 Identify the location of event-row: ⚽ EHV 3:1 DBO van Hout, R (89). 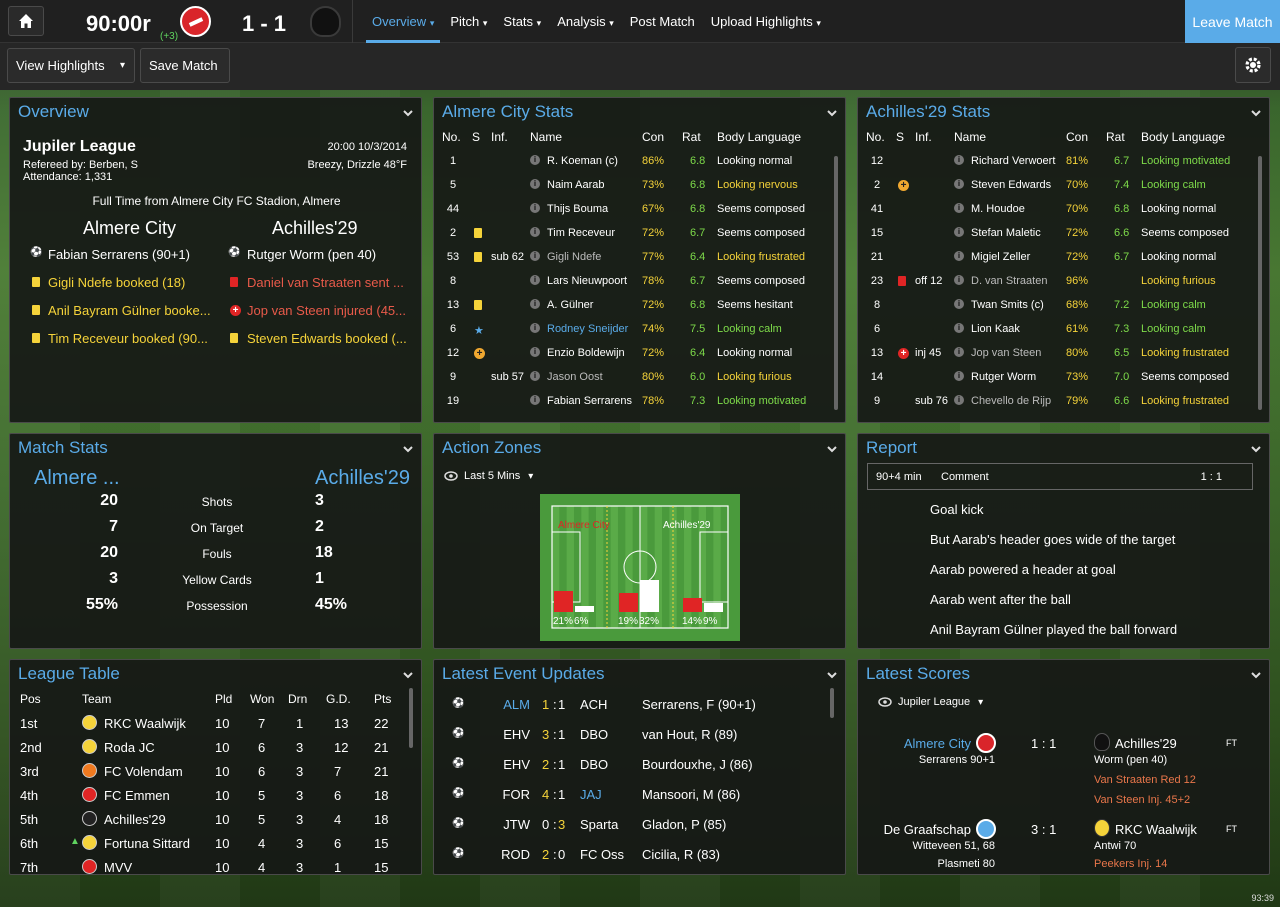
(629, 734).